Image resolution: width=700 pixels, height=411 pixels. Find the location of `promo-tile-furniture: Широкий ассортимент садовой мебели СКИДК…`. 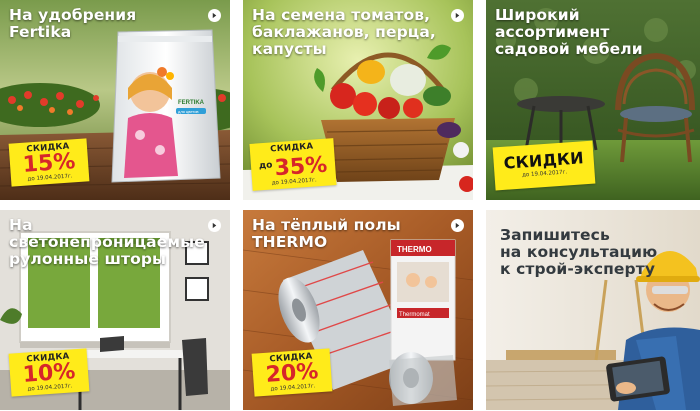

promo-tile-furniture: Широкий ассортимент садовой мебели СКИДК… is located at coordinates (593, 100).